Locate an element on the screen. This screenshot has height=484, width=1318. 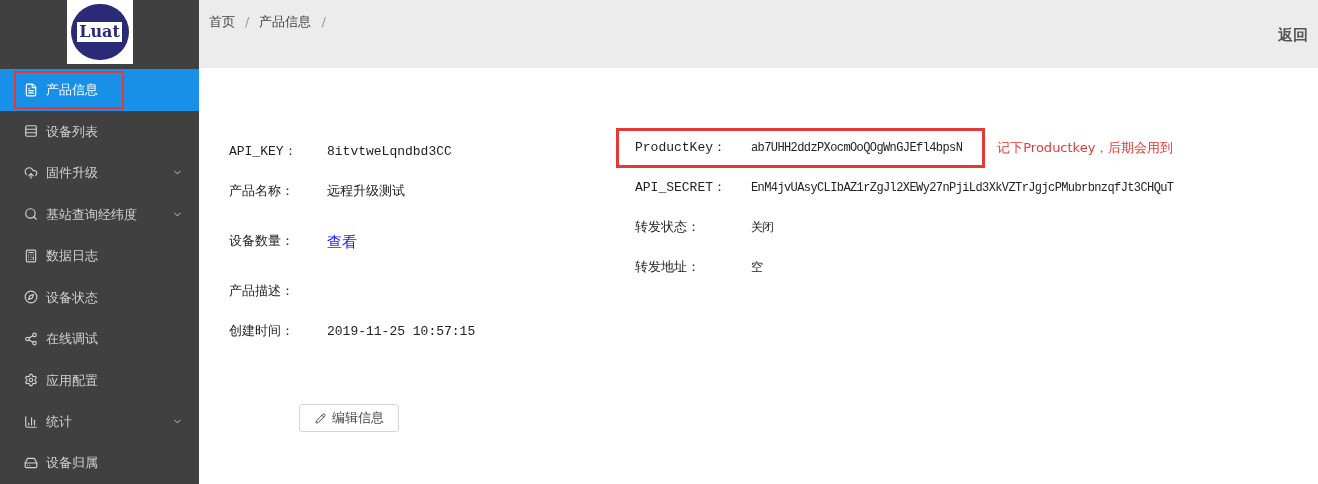
field-value: 2019-11-25 10:57:15 is located at coordinates (401, 332).